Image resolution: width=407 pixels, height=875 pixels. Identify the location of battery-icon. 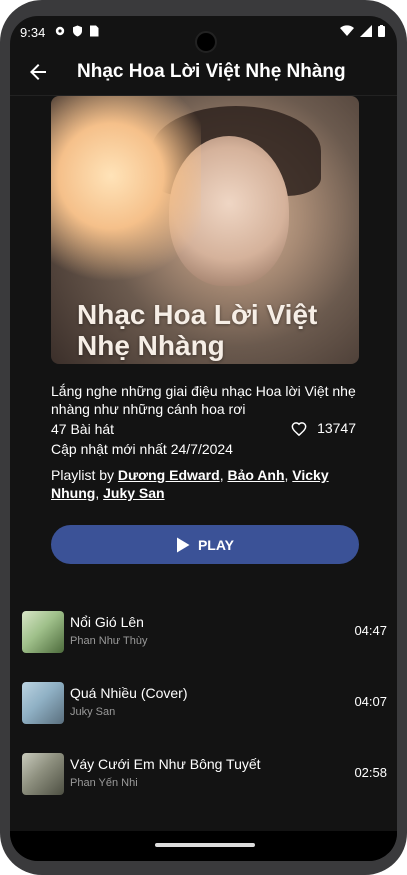
(381, 31).